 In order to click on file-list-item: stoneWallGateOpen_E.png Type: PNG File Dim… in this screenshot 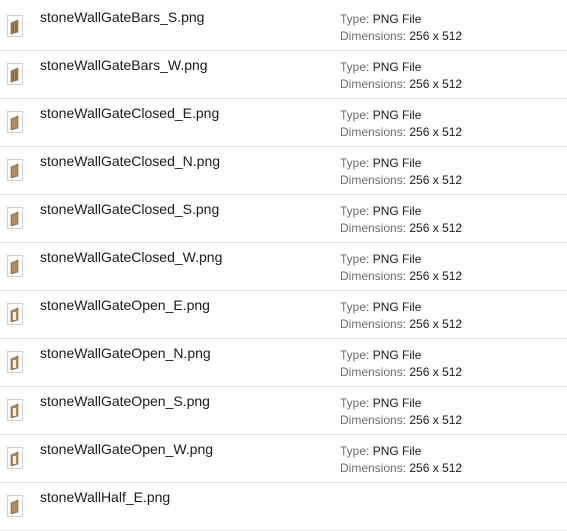, I will do `click(283, 315)`.